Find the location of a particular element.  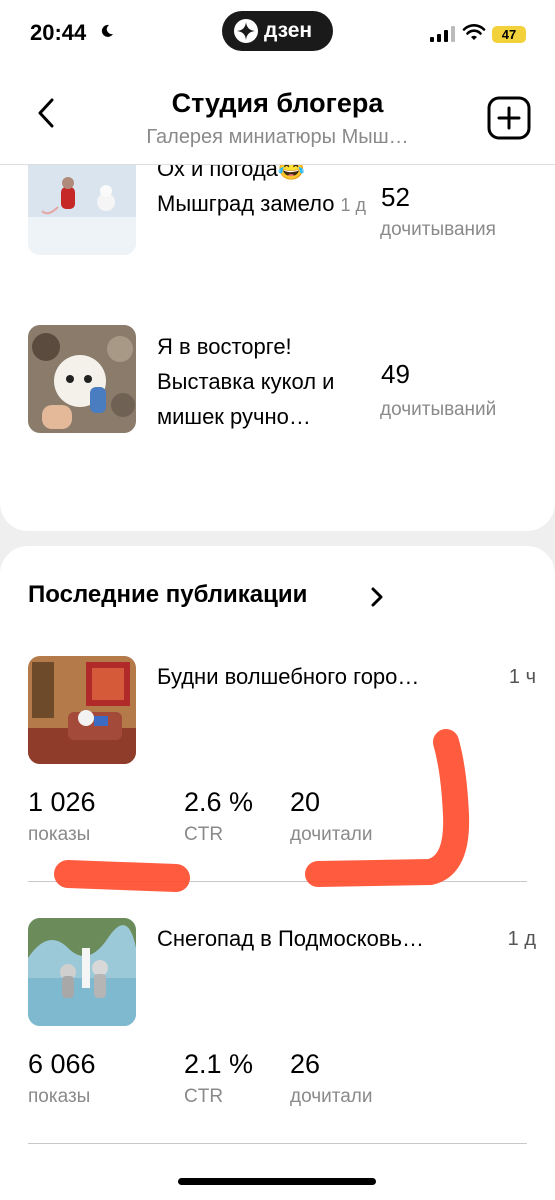

views-count: 1 026 is located at coordinates (62, 802).